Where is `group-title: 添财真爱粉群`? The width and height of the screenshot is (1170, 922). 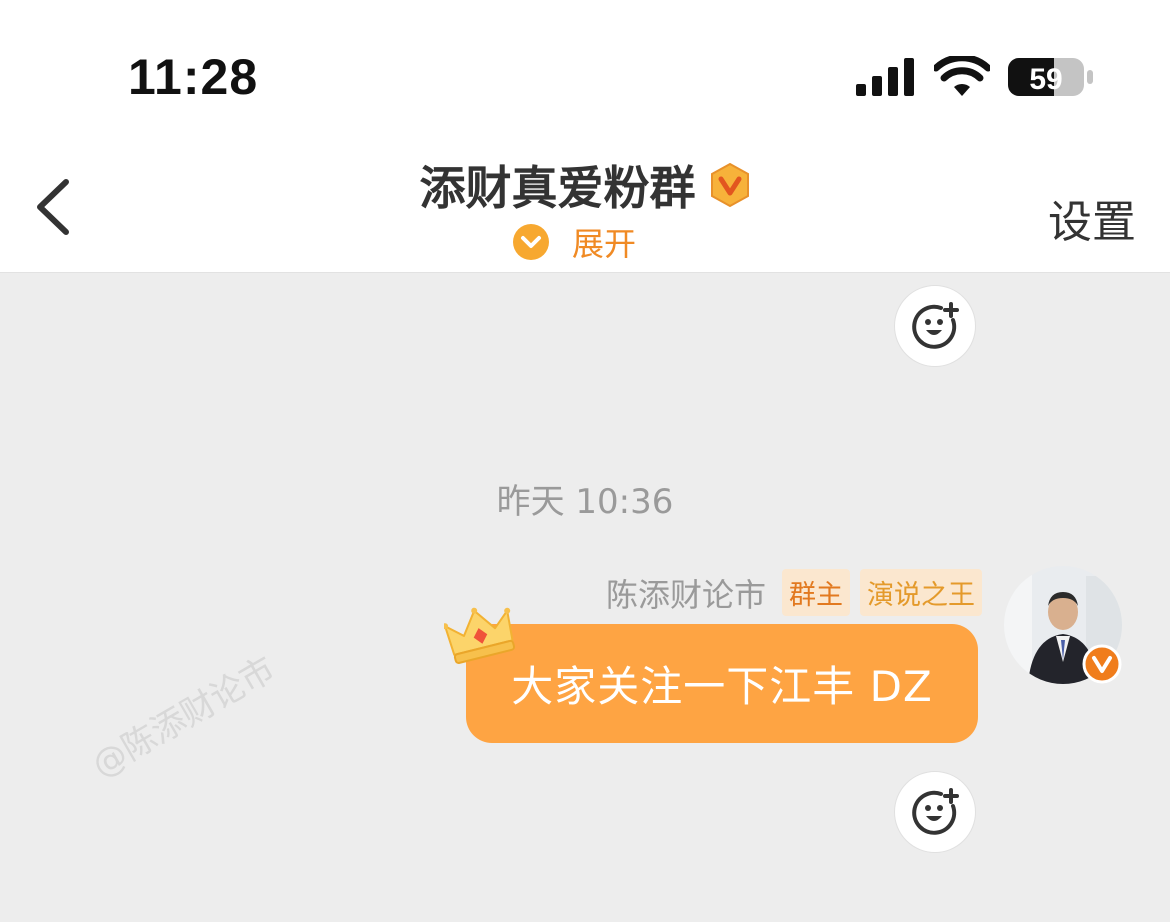 group-title: 添财真爱粉群 is located at coordinates (557, 185).